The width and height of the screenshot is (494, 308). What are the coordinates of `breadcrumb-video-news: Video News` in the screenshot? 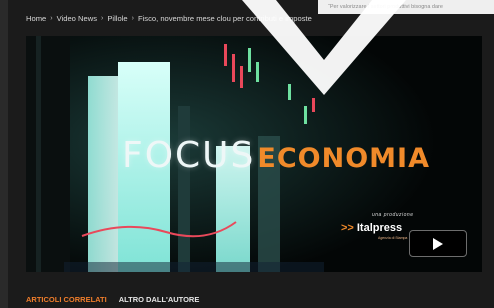 It's located at (77, 18).